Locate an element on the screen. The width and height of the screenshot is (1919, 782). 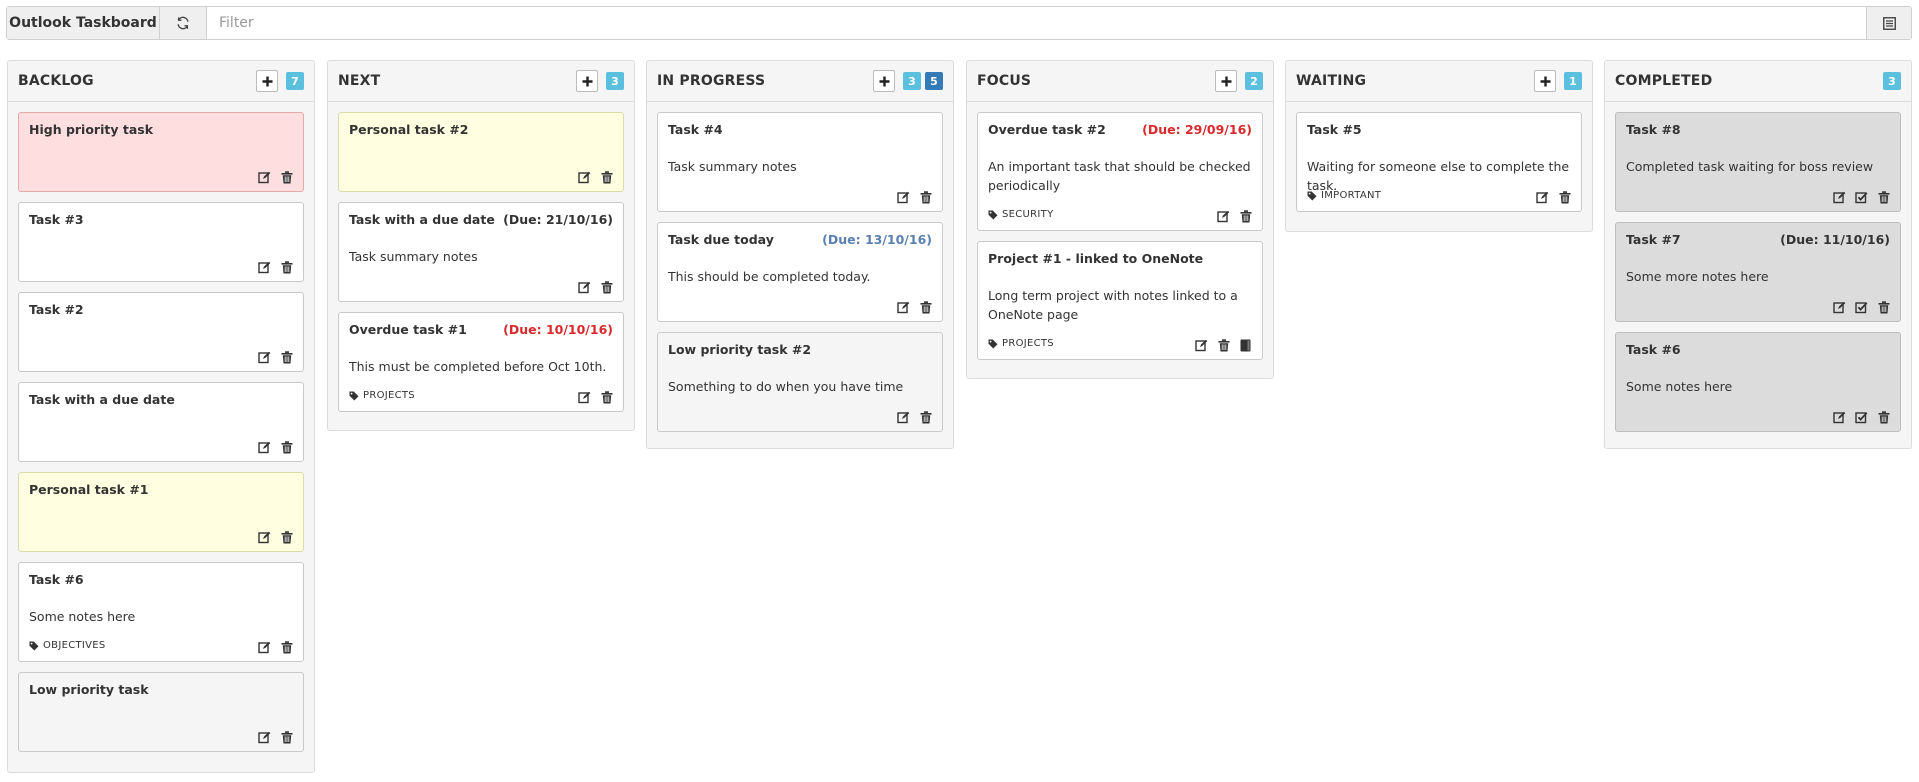
task-title: Task #7 is located at coordinates (1653, 239).